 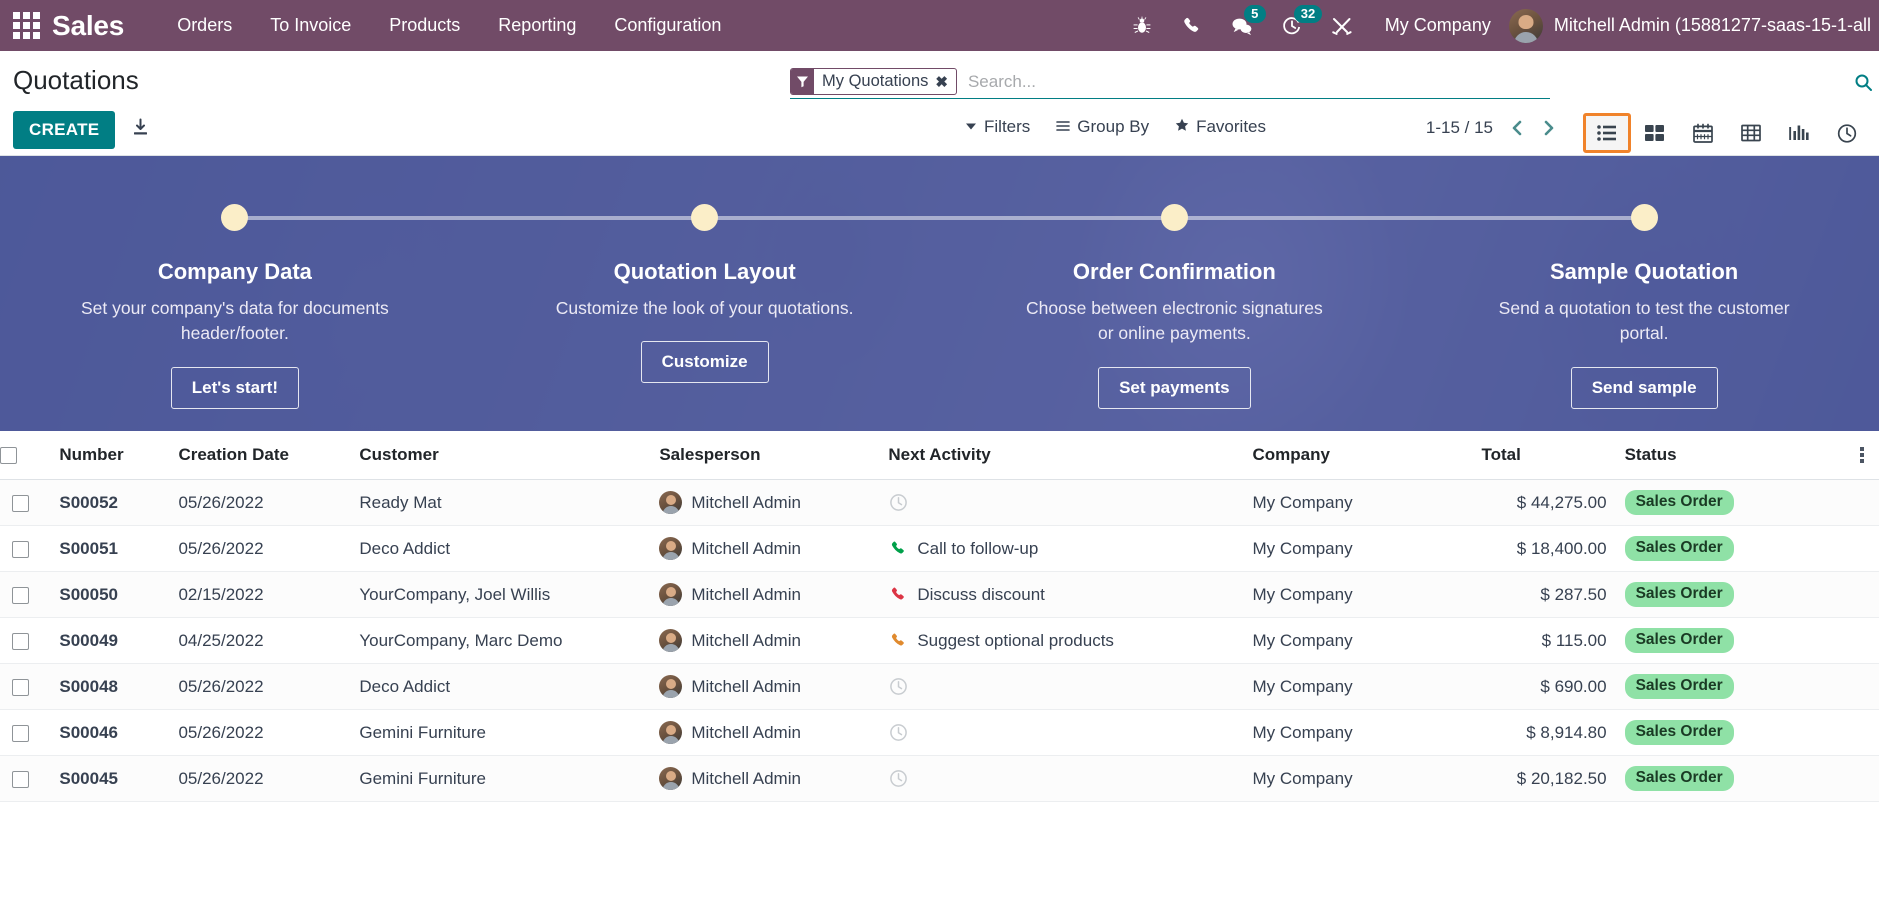 I want to click on activities-button: 32, so click(x=1295, y=25).